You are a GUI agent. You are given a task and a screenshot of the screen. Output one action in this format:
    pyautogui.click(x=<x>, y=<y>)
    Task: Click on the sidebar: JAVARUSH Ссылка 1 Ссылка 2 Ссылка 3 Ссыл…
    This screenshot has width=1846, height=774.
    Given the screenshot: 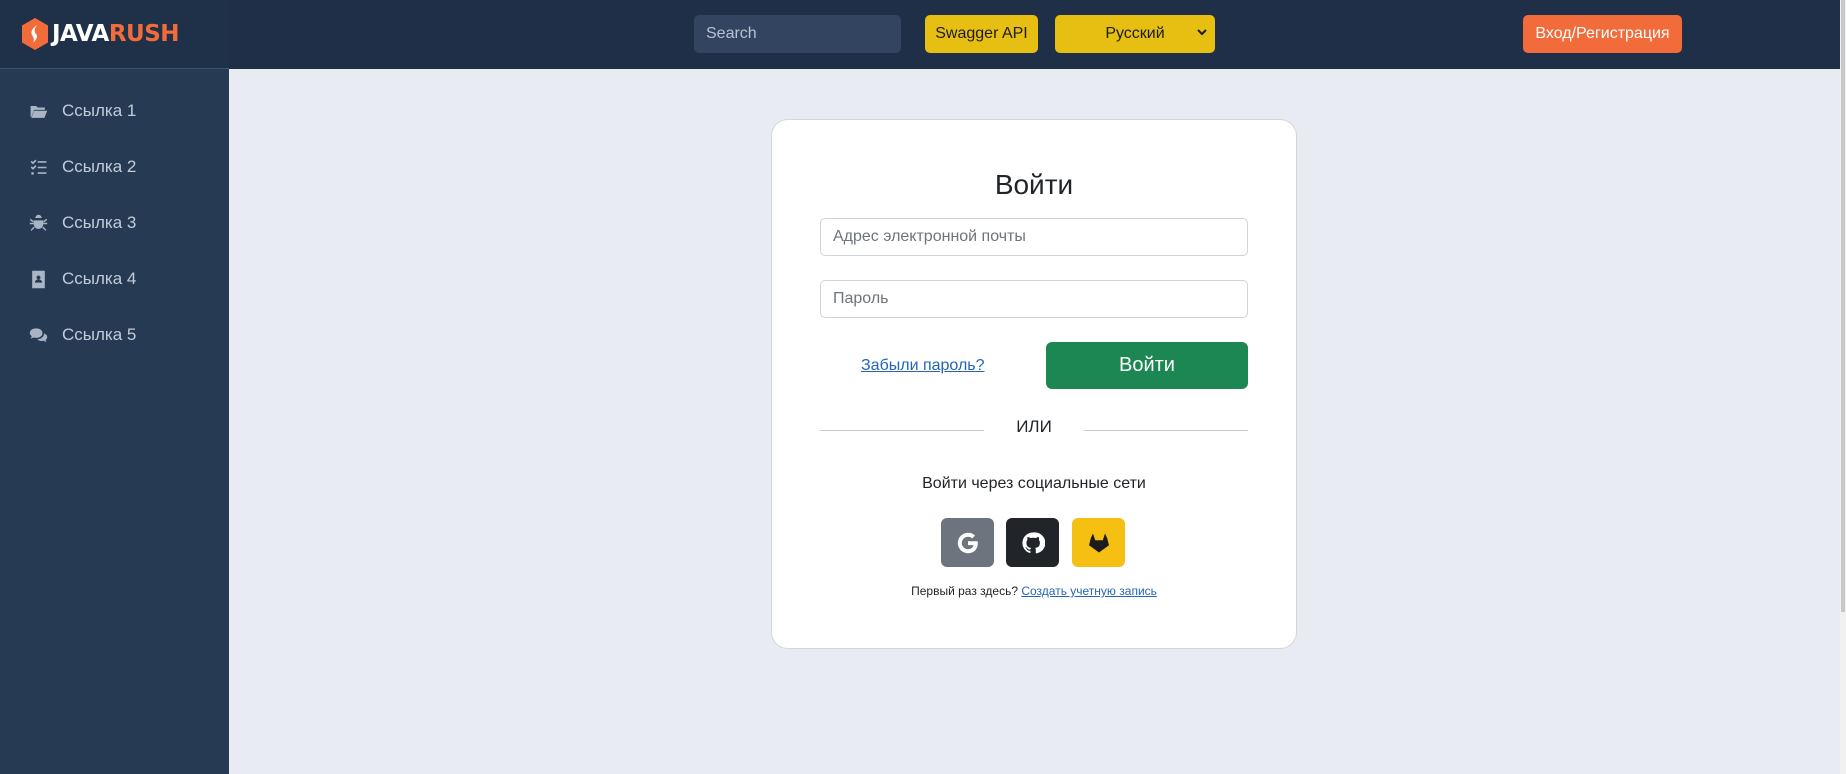 What is the action you would take?
    pyautogui.click(x=114, y=387)
    